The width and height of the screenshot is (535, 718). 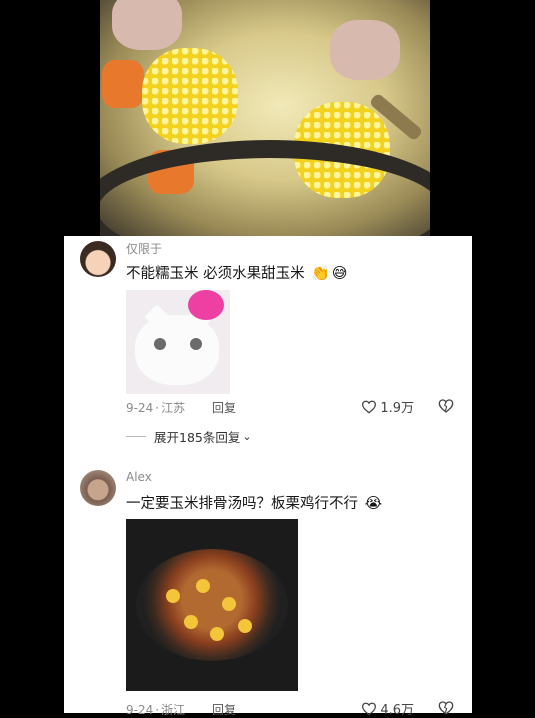 I want to click on expand-replies: 展开185条回复 ⌄, so click(x=189, y=436).